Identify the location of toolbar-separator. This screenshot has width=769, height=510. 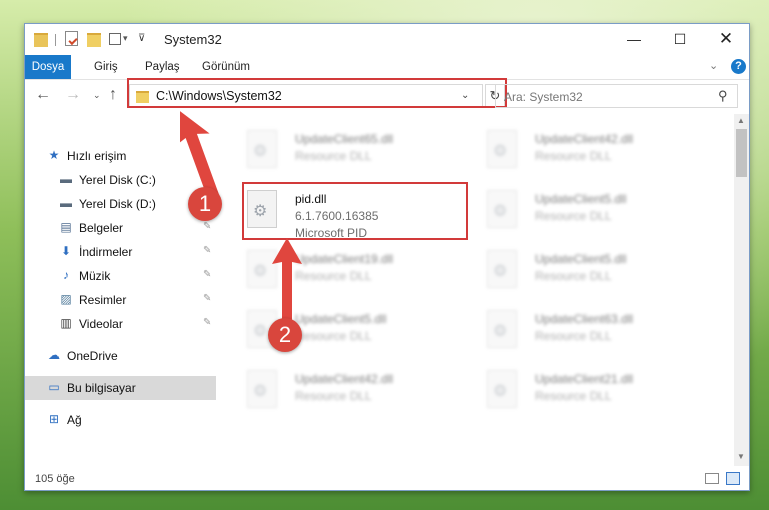
(55, 40).